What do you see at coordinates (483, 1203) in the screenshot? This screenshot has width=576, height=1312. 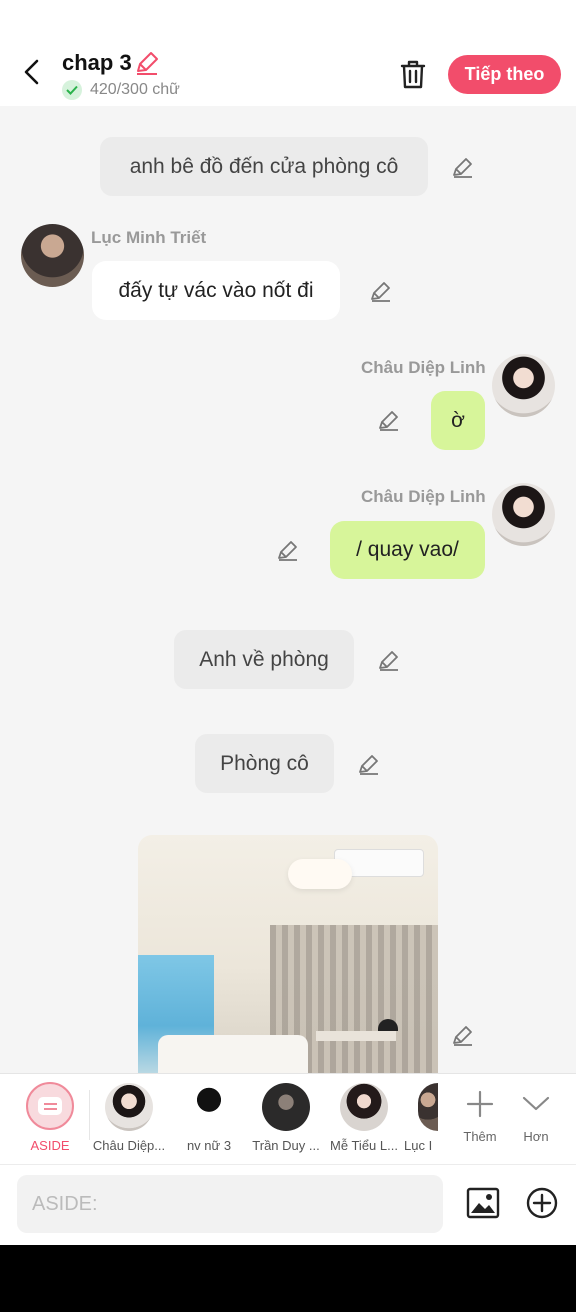 I see `image-icon` at bounding box center [483, 1203].